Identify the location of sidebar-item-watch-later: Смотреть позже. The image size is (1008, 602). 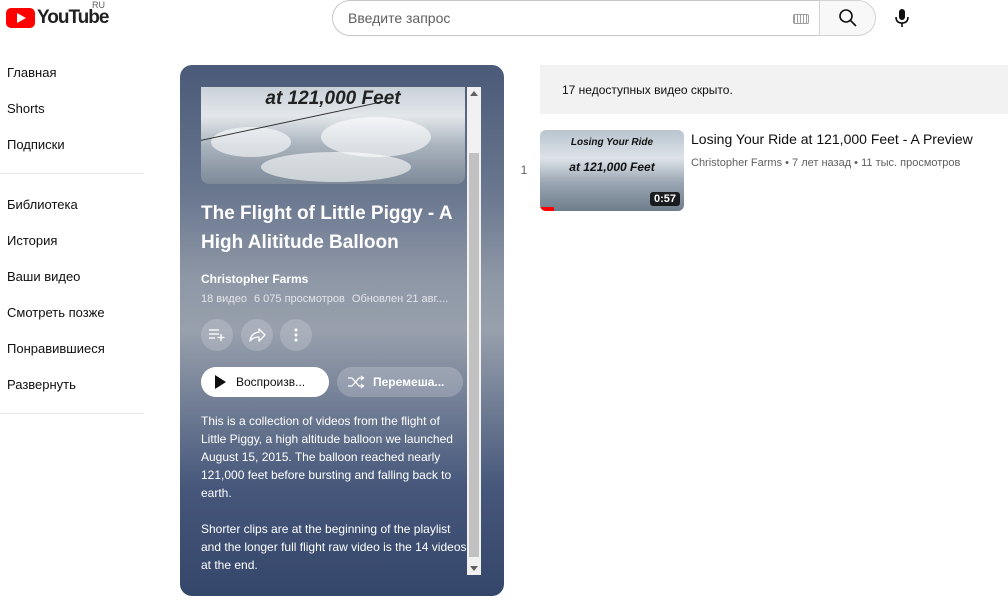
(72, 312).